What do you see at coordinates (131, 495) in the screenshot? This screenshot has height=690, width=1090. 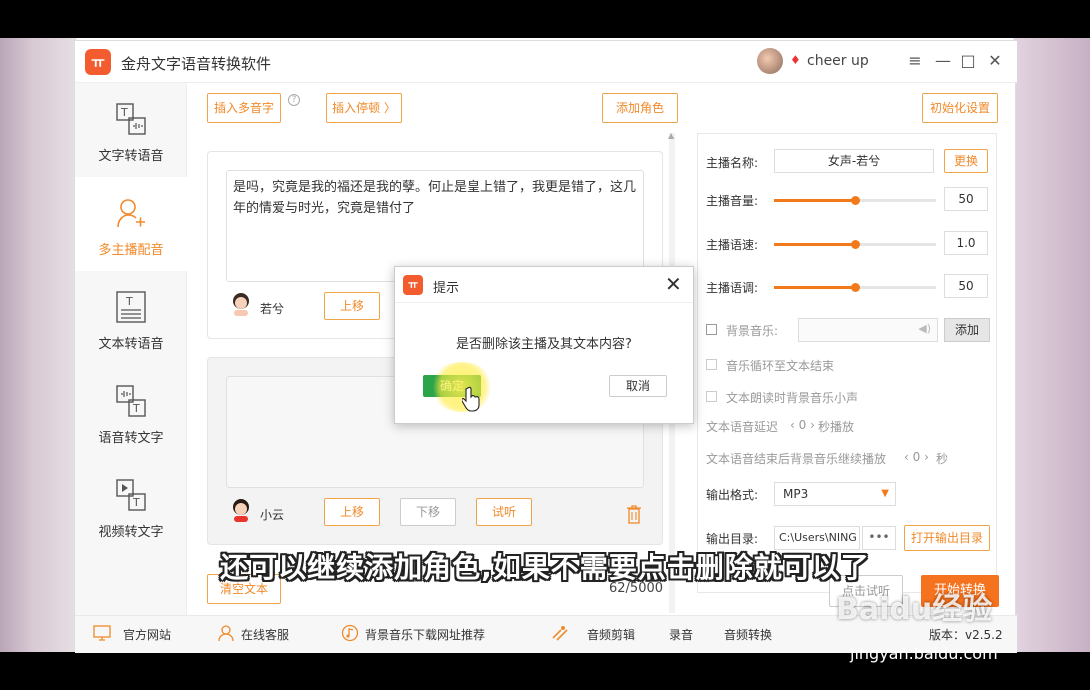 I see `video-to-text-icon: T` at bounding box center [131, 495].